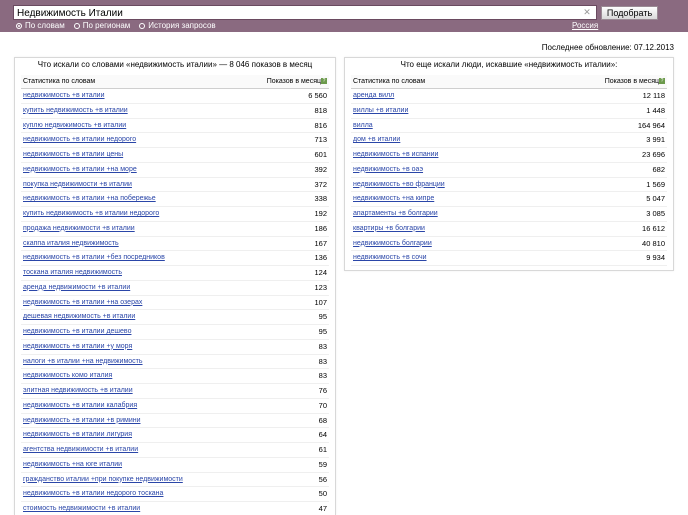 The image size is (688, 515). What do you see at coordinates (509, 126) in the screenshot?
I see `table-row: вилла 164 964` at bounding box center [509, 126].